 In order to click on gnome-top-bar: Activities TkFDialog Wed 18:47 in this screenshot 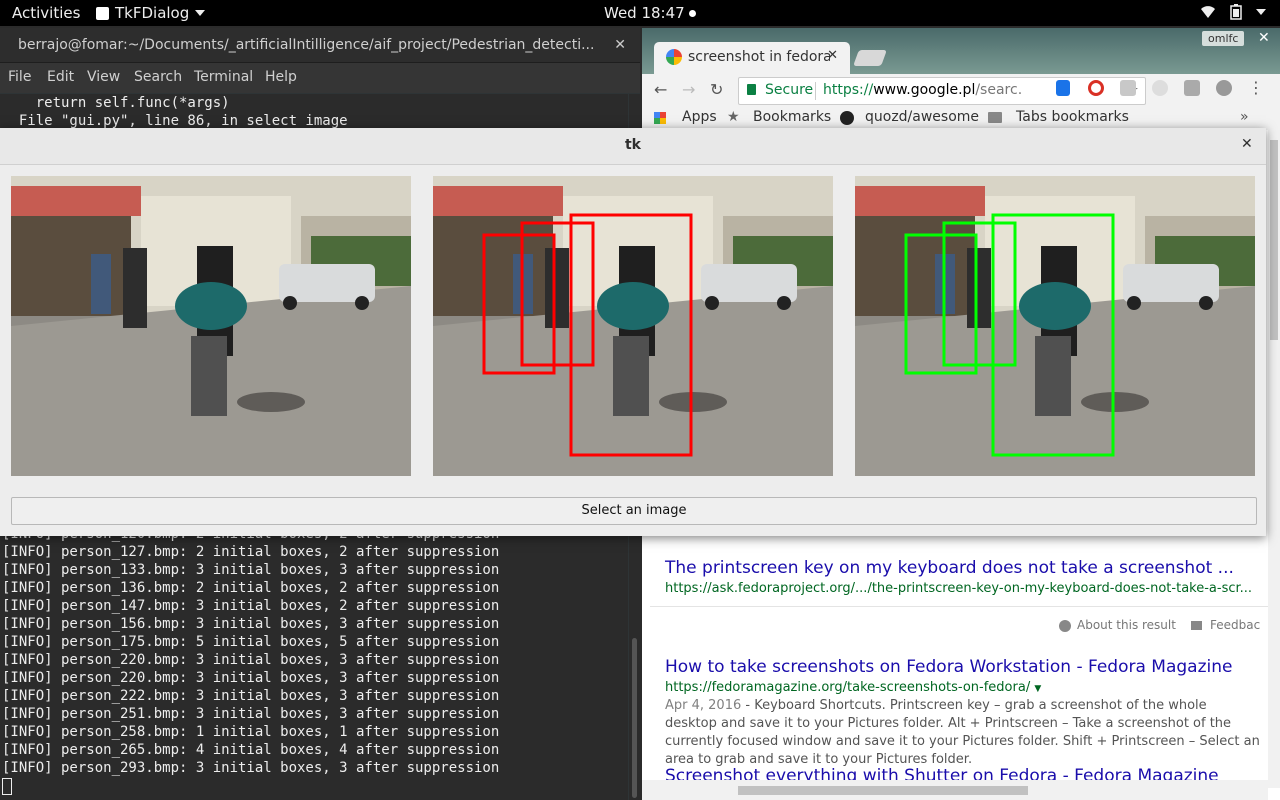, I will do `click(640, 13)`.